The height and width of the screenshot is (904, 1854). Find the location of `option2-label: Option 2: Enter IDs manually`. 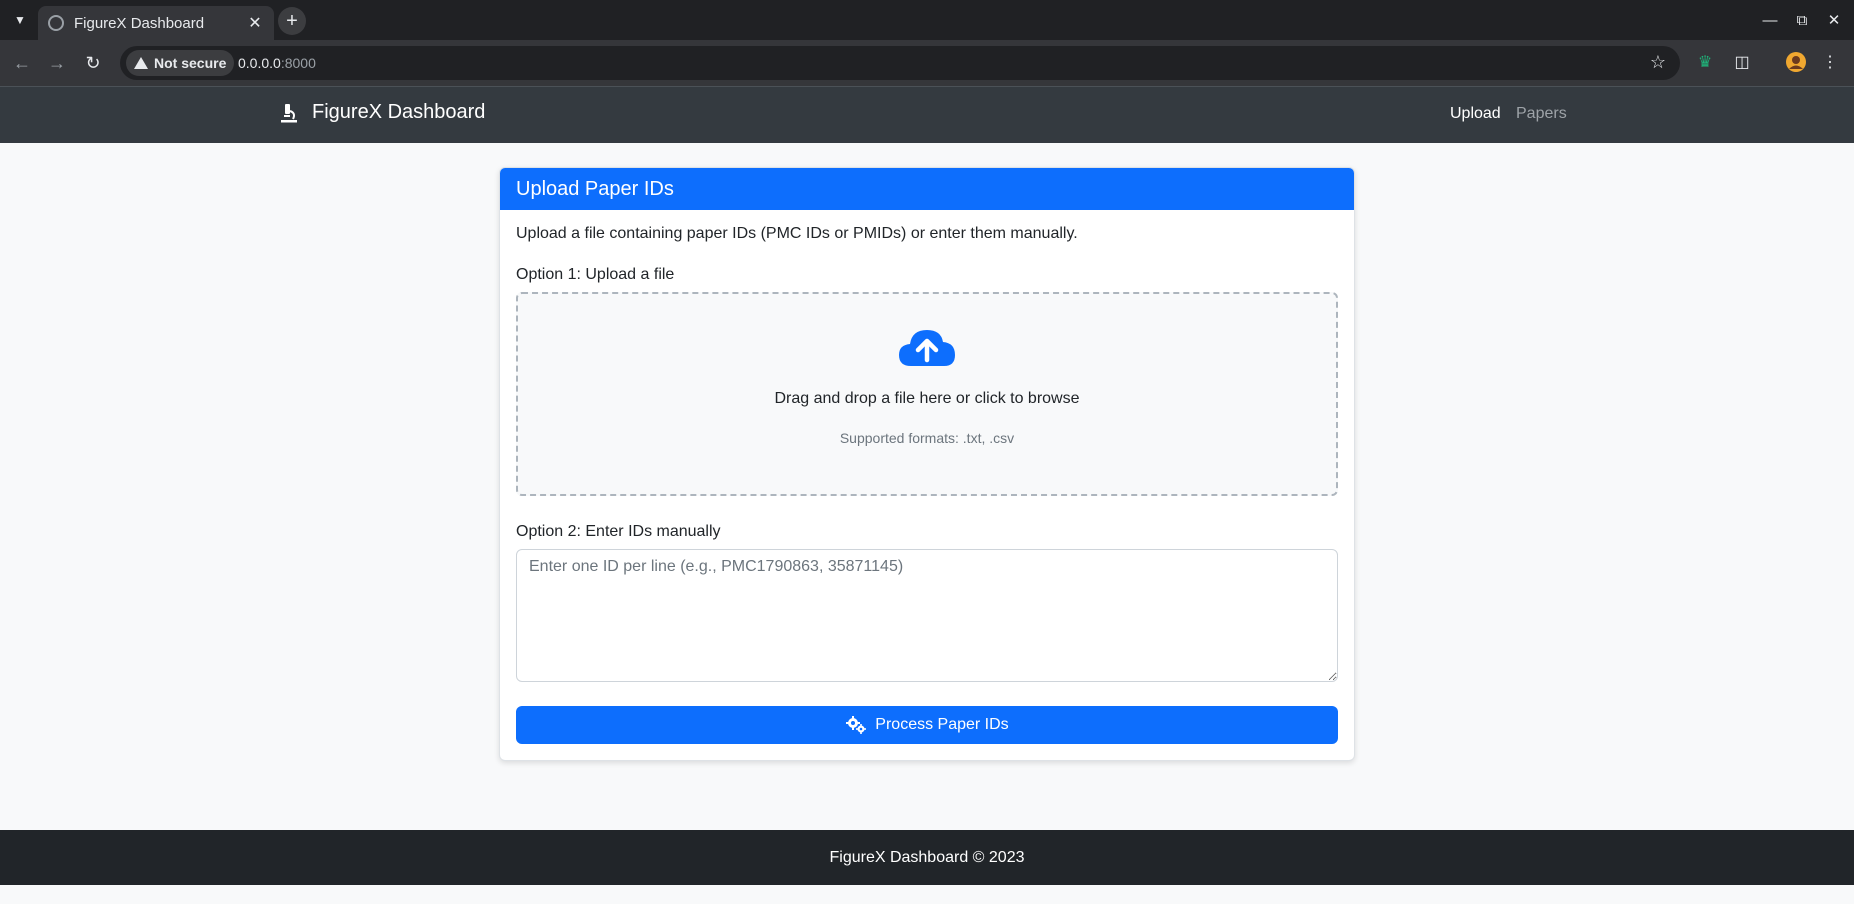

option2-label: Option 2: Enter IDs manually is located at coordinates (618, 531).